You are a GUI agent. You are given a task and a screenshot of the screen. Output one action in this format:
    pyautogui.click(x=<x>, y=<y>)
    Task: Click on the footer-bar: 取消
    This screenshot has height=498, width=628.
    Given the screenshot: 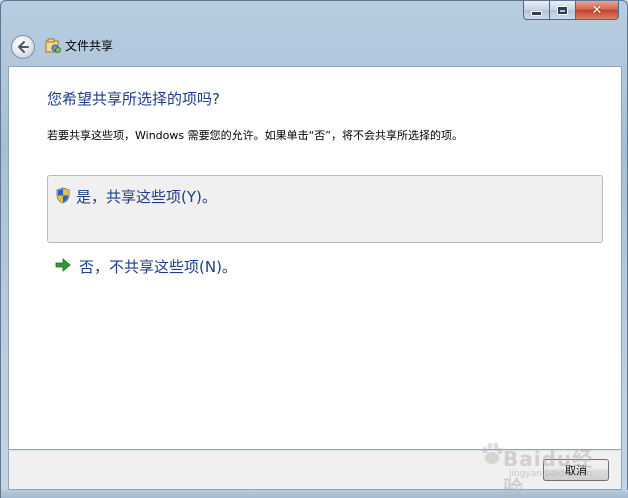 What is the action you would take?
    pyautogui.click(x=315, y=470)
    